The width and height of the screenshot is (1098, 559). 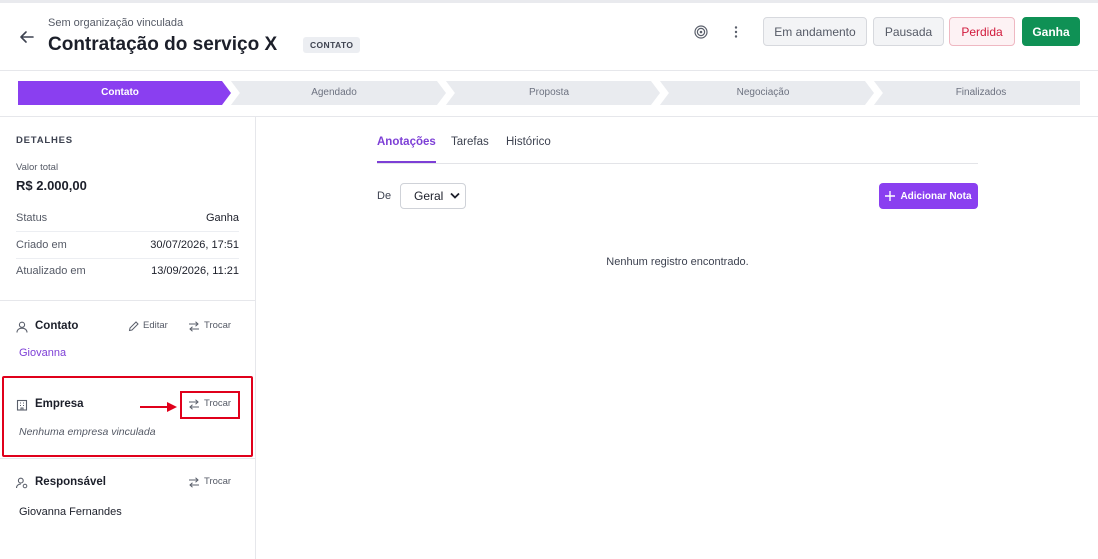 I want to click on contact-name-link: Giovanna, so click(x=42, y=353).